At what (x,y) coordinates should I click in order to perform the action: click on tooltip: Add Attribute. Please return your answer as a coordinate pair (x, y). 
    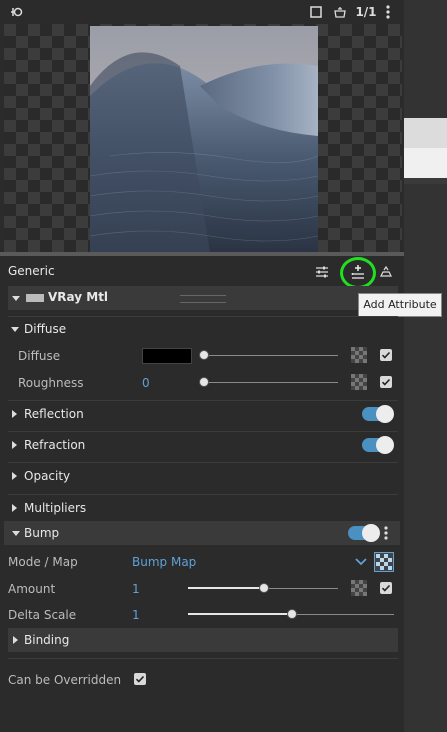
    Looking at the image, I should click on (400, 305).